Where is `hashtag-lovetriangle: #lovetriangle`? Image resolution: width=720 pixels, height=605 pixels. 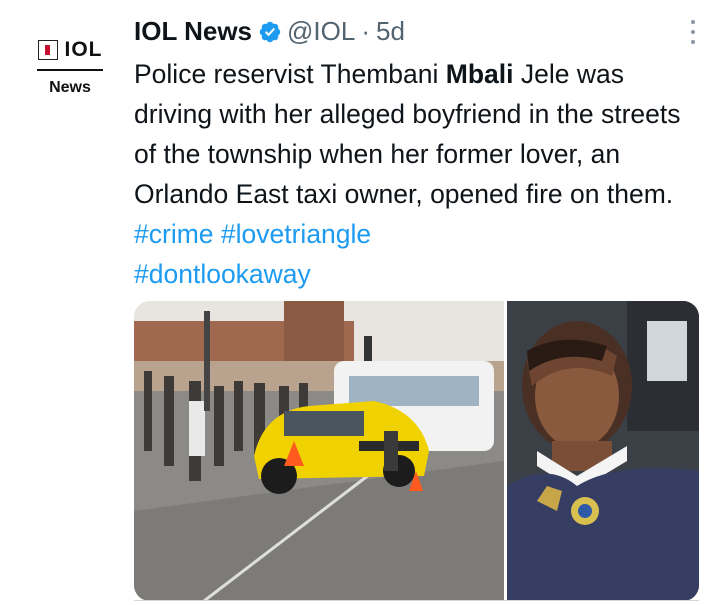
hashtag-lovetriangle: #lovetriangle is located at coordinates (296, 234).